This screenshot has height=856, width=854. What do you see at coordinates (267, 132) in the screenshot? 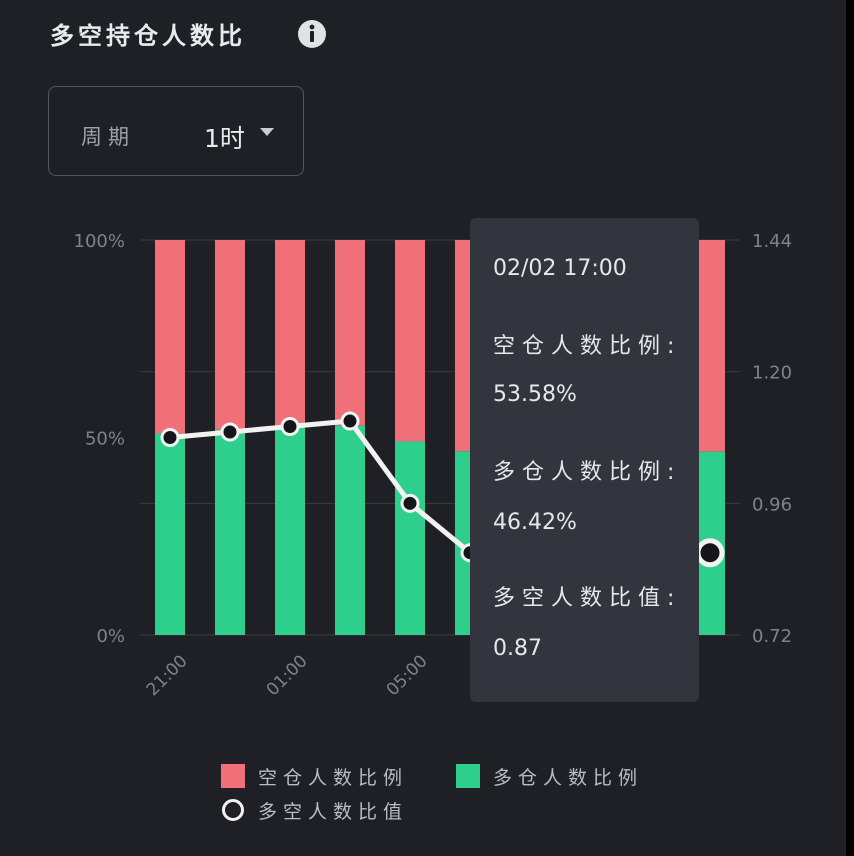
I see `chevron-down-icon` at bounding box center [267, 132].